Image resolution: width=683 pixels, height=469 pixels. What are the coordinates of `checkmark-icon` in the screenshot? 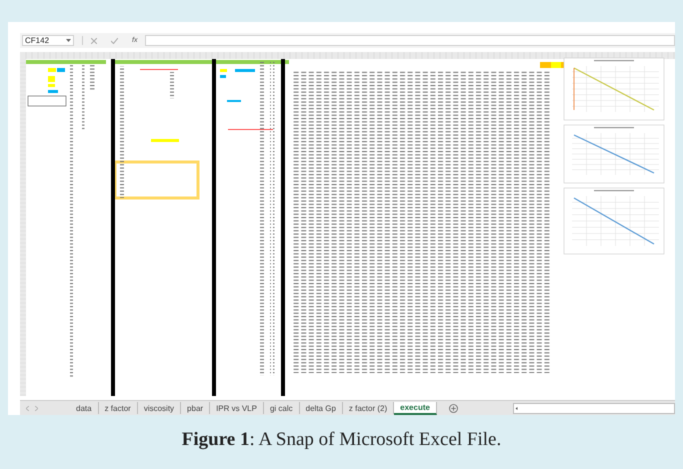 It's located at (114, 41).